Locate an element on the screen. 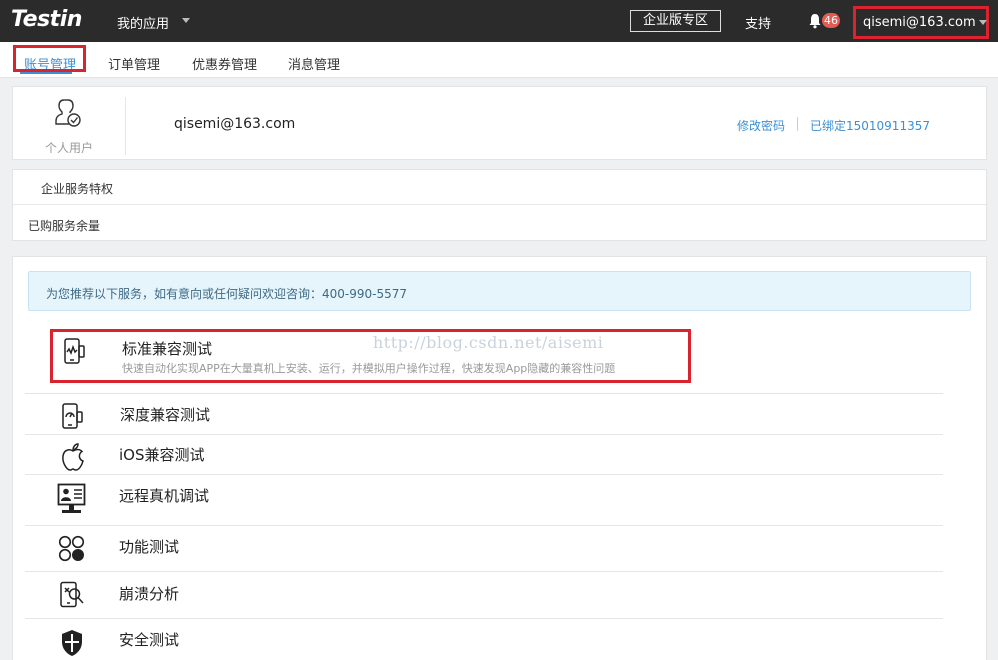 This screenshot has width=998, height=660. remote-debug-icon is located at coordinates (71, 498).